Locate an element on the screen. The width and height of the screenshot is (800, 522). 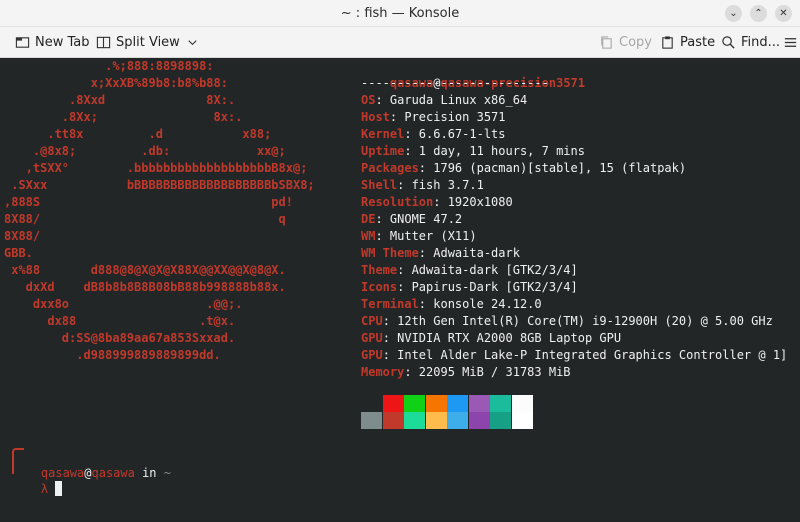
info-key: CPU is located at coordinates (372, 321).